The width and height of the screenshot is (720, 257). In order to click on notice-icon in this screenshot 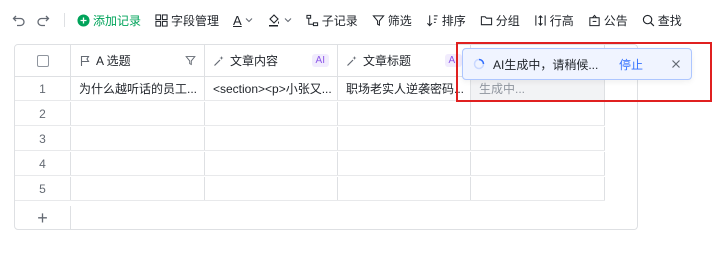, I will do `click(594, 20)`.